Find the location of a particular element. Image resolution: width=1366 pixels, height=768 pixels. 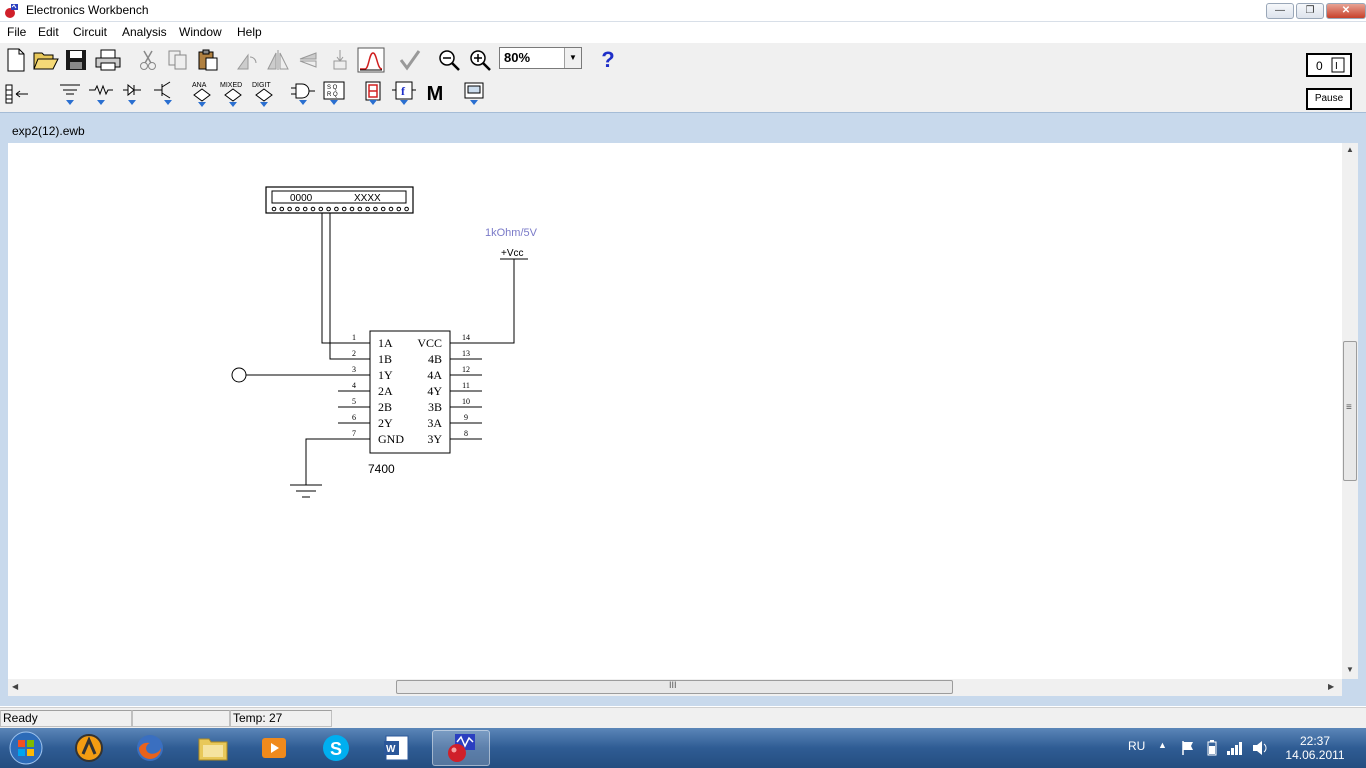

language-indicator: RU is located at coordinates (1136, 746).